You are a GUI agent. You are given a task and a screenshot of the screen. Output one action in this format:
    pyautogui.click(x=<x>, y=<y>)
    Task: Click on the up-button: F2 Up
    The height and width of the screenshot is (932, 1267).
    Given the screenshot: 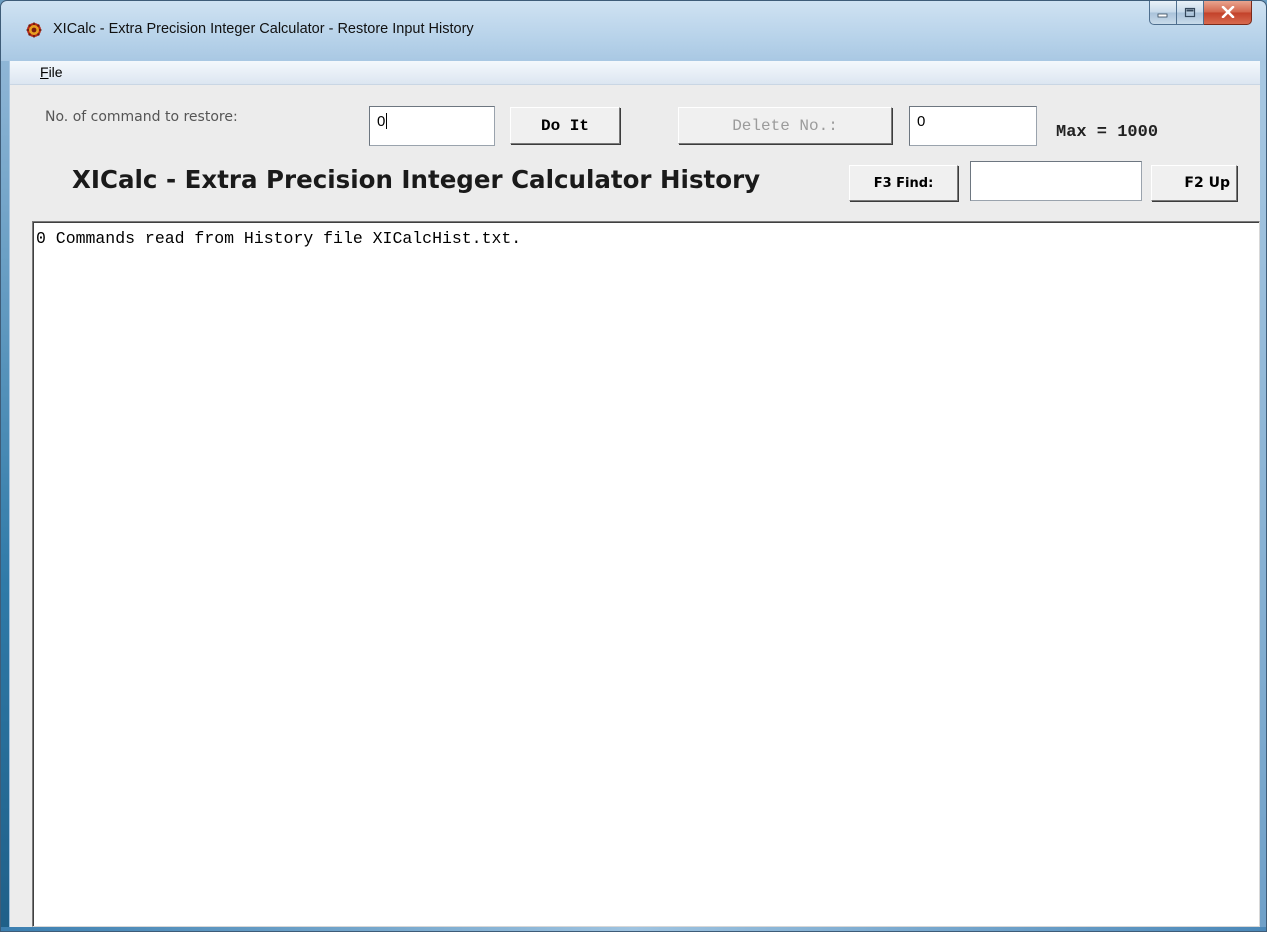 What is the action you would take?
    pyautogui.click(x=1194, y=183)
    